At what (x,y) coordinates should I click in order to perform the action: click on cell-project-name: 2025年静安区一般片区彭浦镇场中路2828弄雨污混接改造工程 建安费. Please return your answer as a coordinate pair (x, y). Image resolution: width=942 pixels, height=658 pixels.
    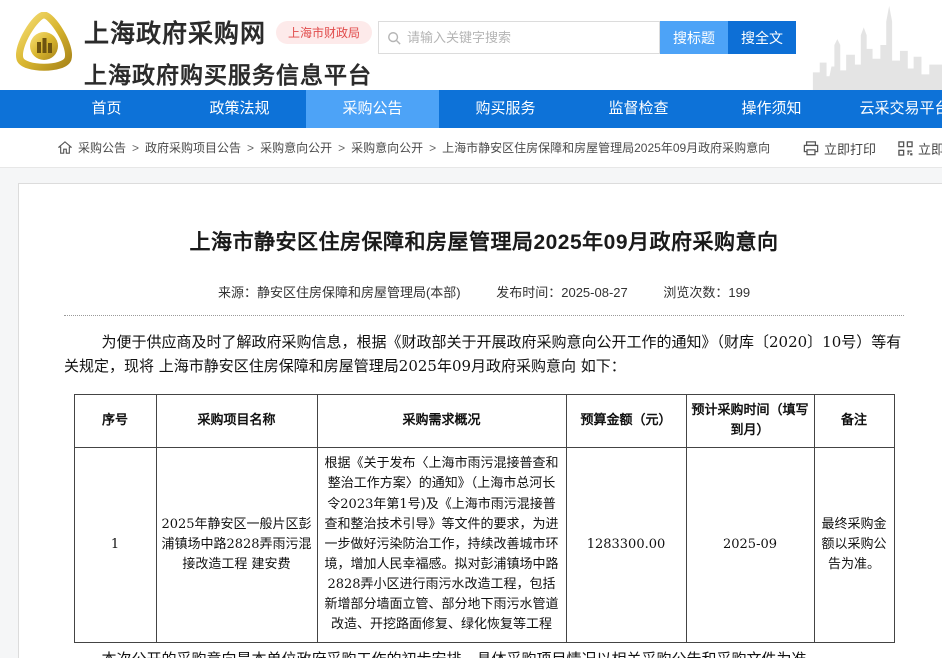
    Looking at the image, I should click on (236, 545).